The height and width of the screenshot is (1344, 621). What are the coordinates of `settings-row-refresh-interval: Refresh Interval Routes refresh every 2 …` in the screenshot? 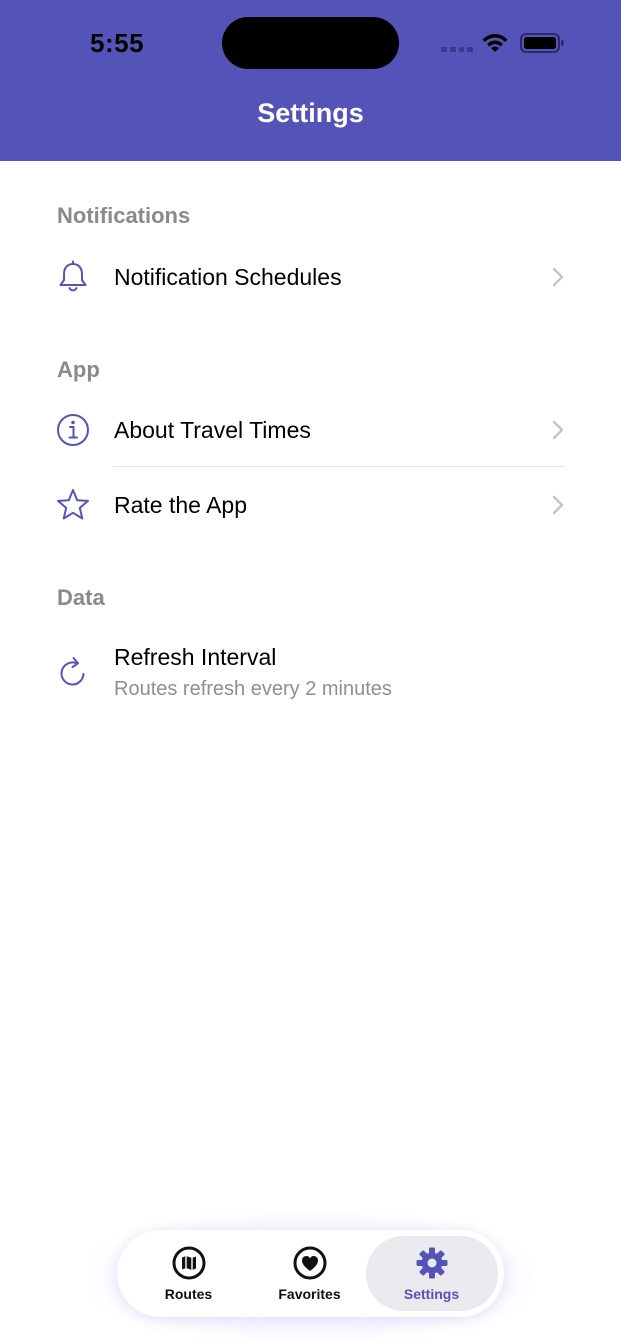 It's located at (310, 674).